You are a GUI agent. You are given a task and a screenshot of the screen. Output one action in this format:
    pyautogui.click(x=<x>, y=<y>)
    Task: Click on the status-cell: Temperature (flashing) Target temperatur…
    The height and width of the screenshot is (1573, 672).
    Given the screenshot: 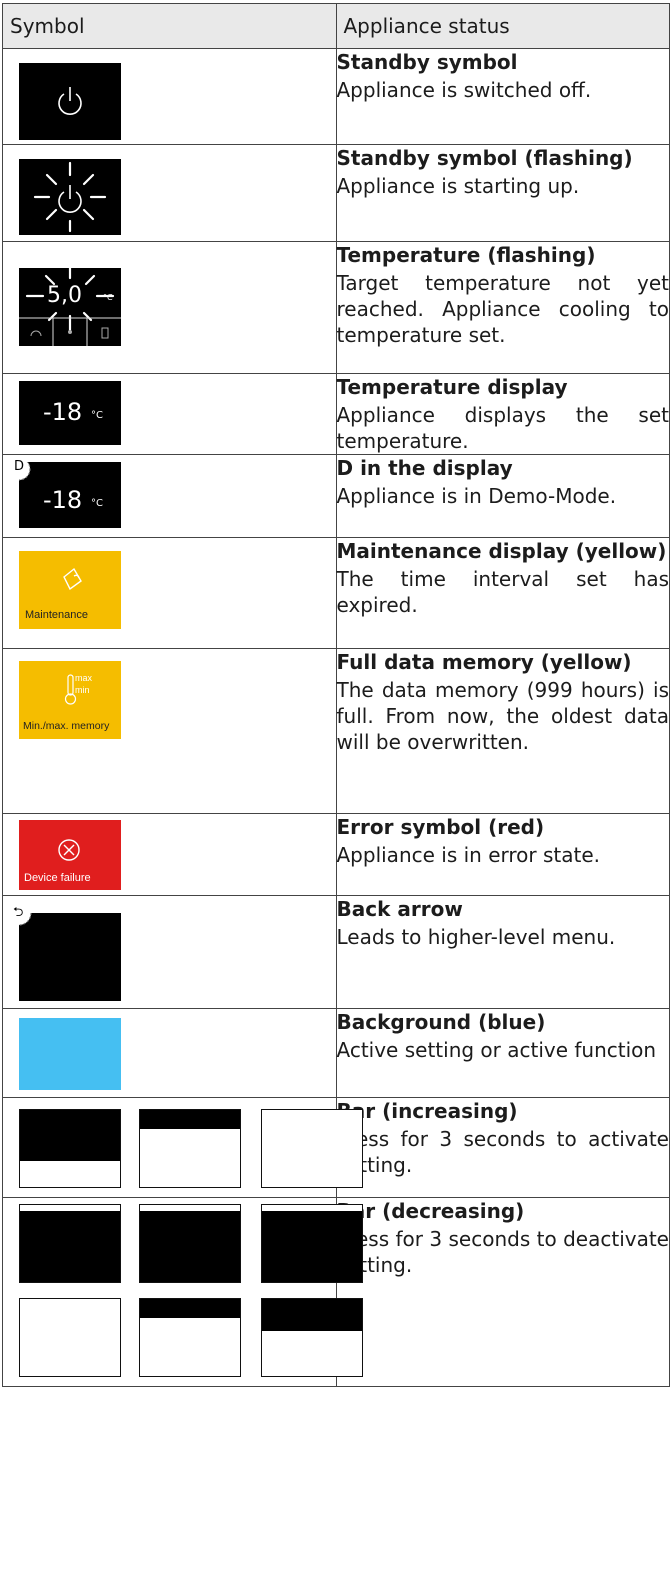 What is the action you would take?
    pyautogui.click(x=502, y=307)
    